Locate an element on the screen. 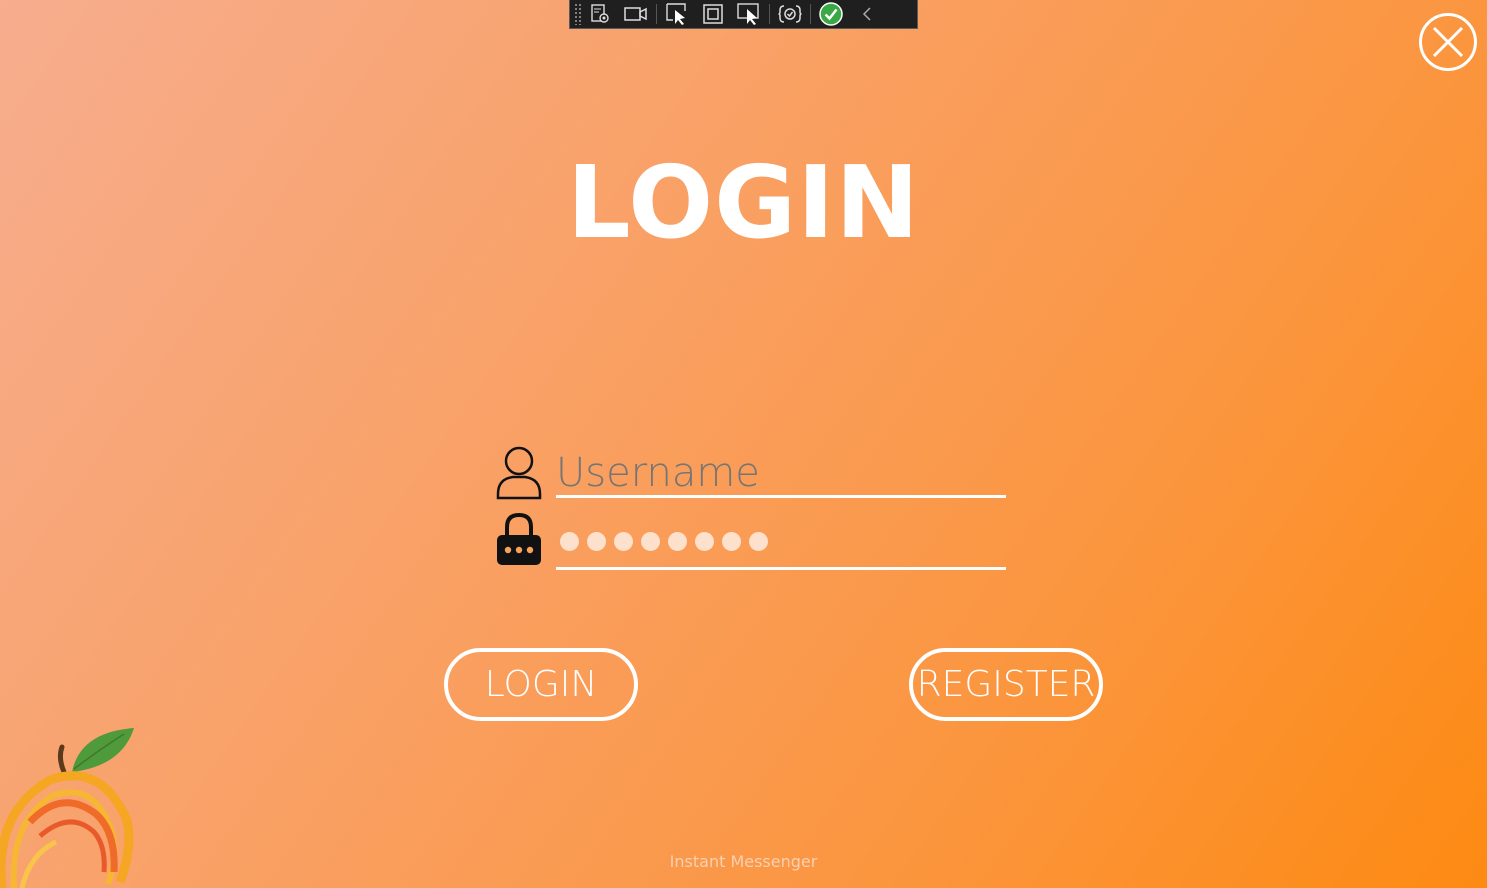 This screenshot has width=1487, height=888. lock-icon is located at coordinates (519, 542).